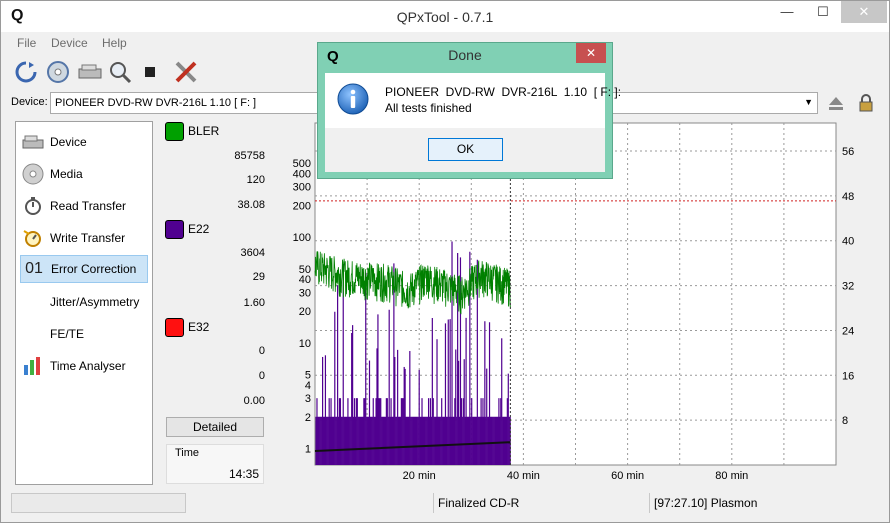 The height and width of the screenshot is (523, 890). What do you see at coordinates (428, 108) in the screenshot?
I see `dialog-message-line2: All tests finished` at bounding box center [428, 108].